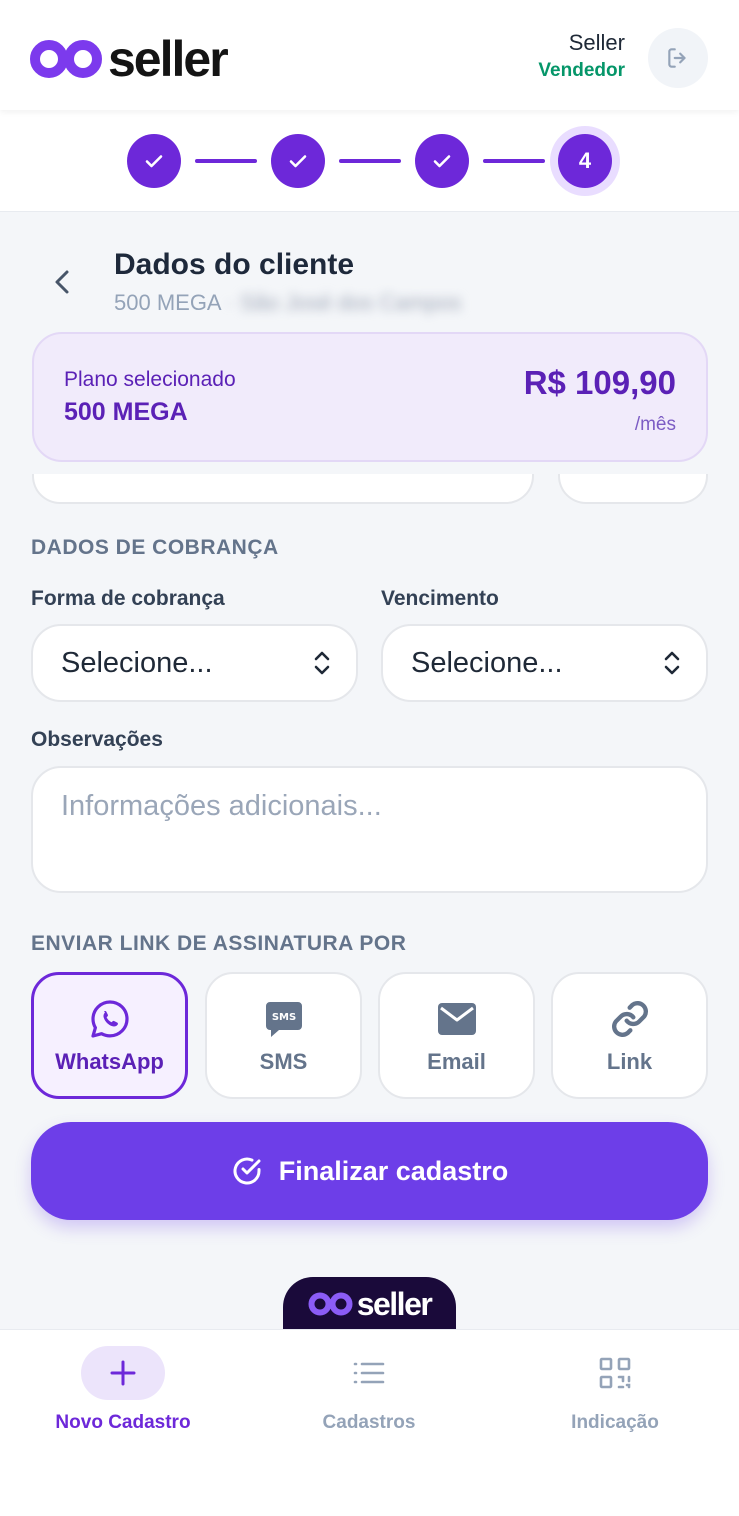 Image resolution: width=739 pixels, height=1516 pixels. I want to click on channel-email-button: Email, so click(456, 1035).